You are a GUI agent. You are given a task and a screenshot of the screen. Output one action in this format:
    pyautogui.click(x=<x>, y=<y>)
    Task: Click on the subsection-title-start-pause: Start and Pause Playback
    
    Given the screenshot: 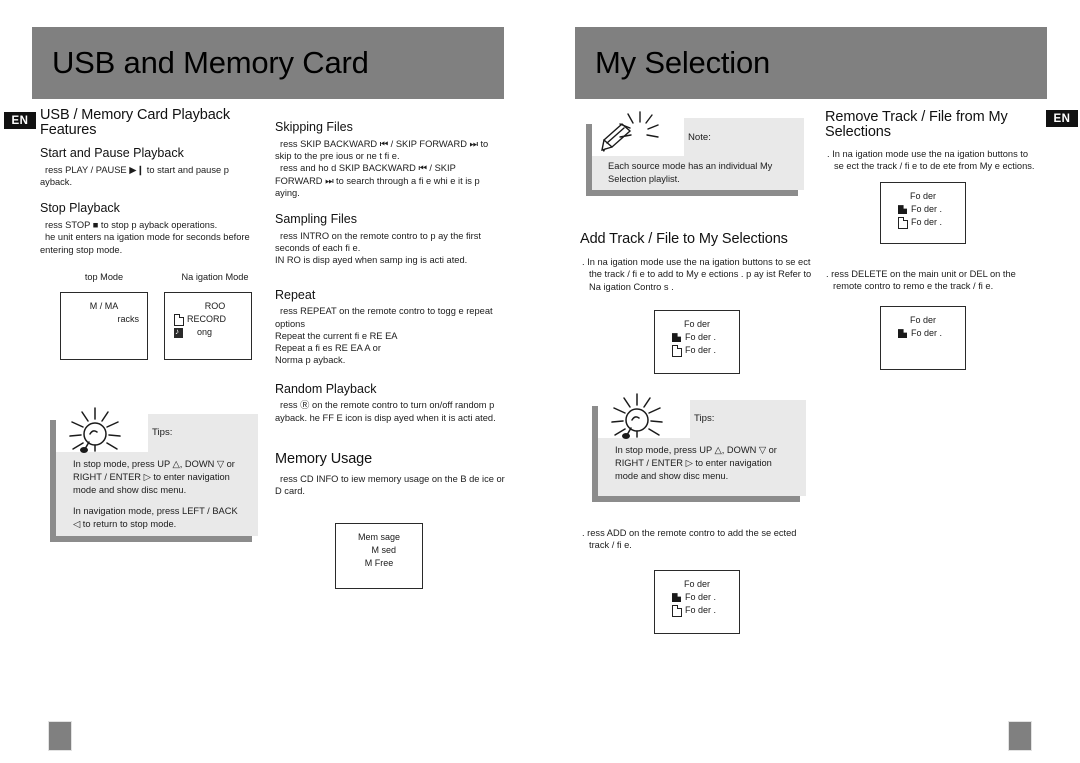 What is the action you would take?
    pyautogui.click(x=112, y=153)
    